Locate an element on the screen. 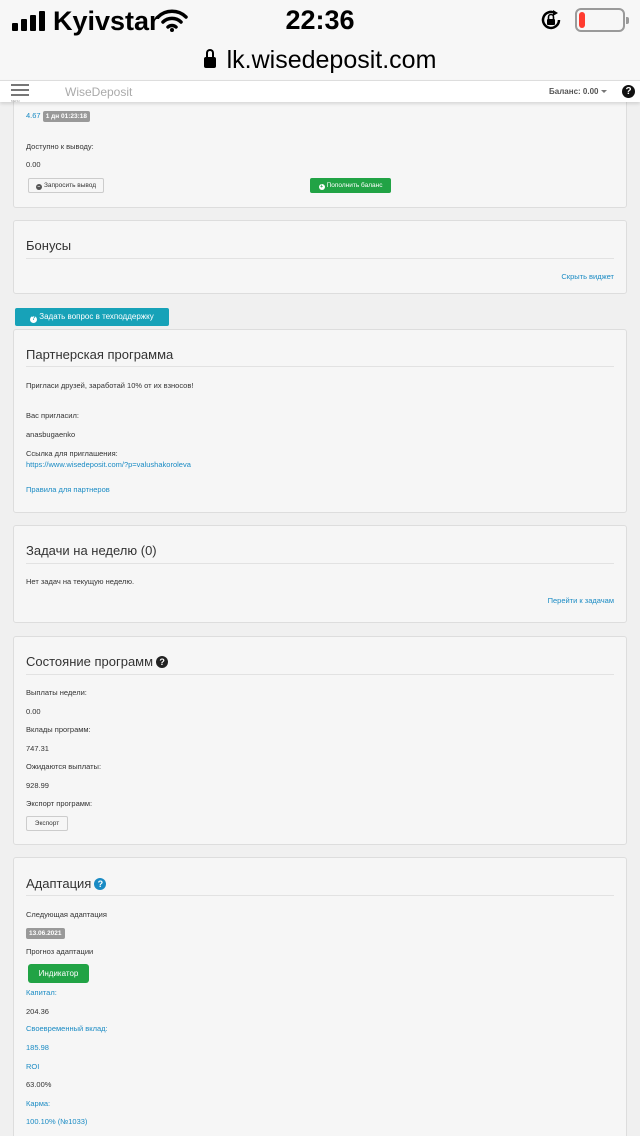  deposits-value: 747.31 is located at coordinates (37, 748).